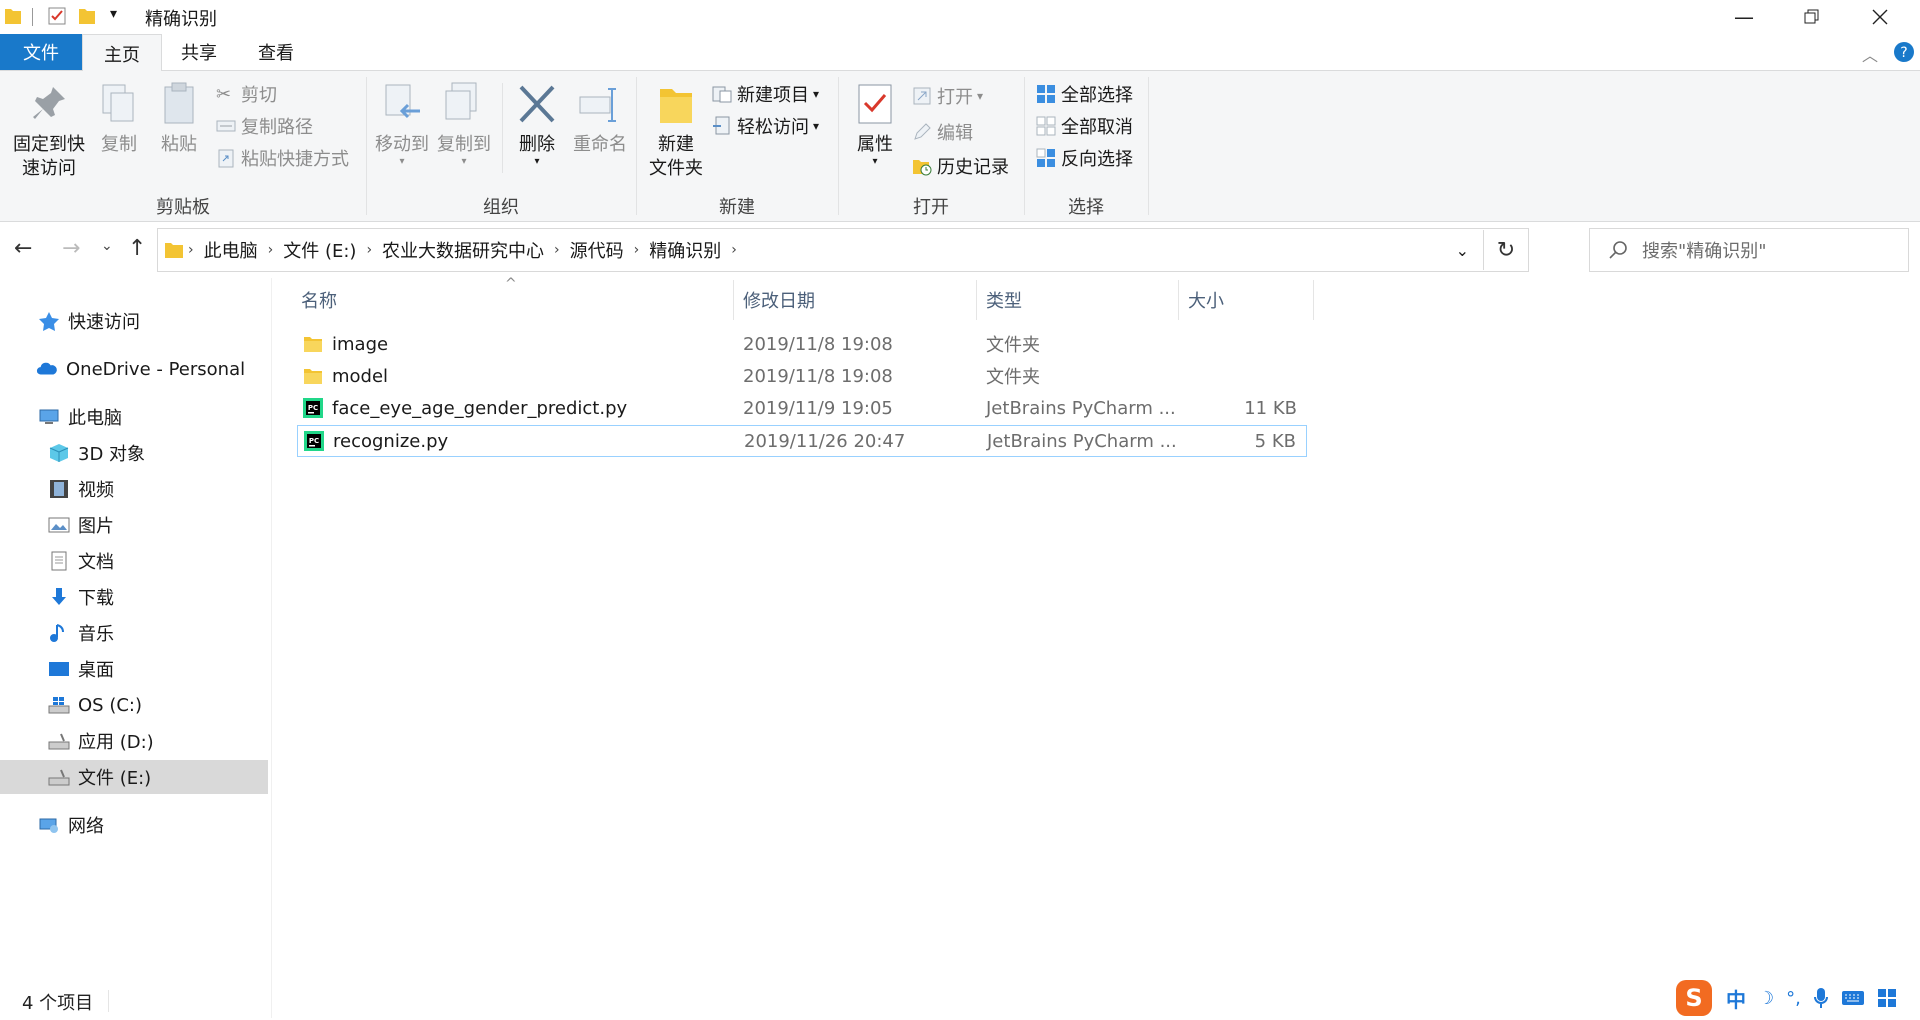 The width and height of the screenshot is (1920, 1020). Describe the element at coordinates (134, 633) in the screenshot. I see `nav-music: 音乐` at that location.